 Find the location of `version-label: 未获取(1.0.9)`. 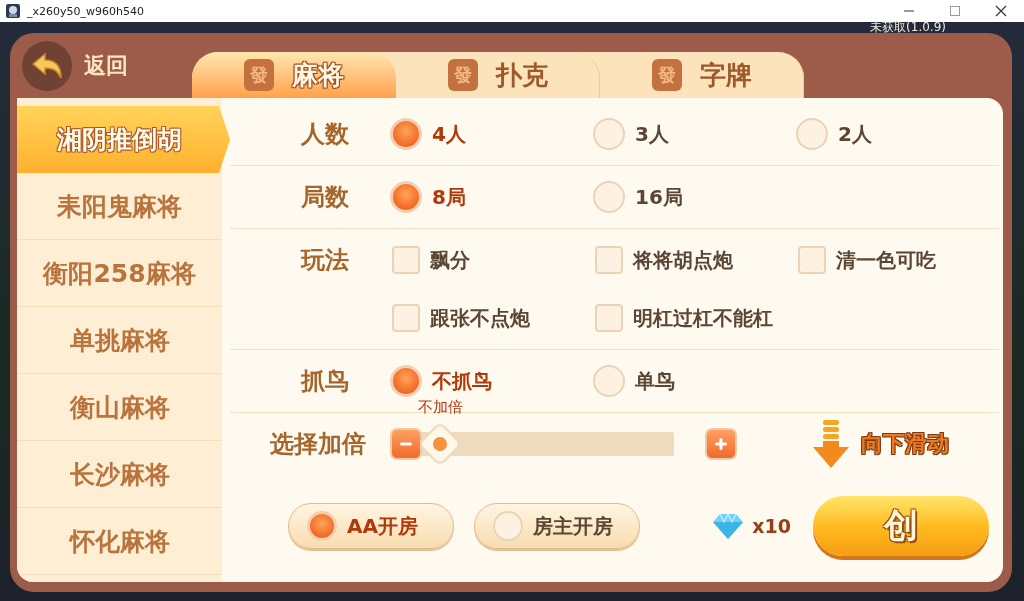

version-label: 未获取(1.0.9) is located at coordinates (908, 27).